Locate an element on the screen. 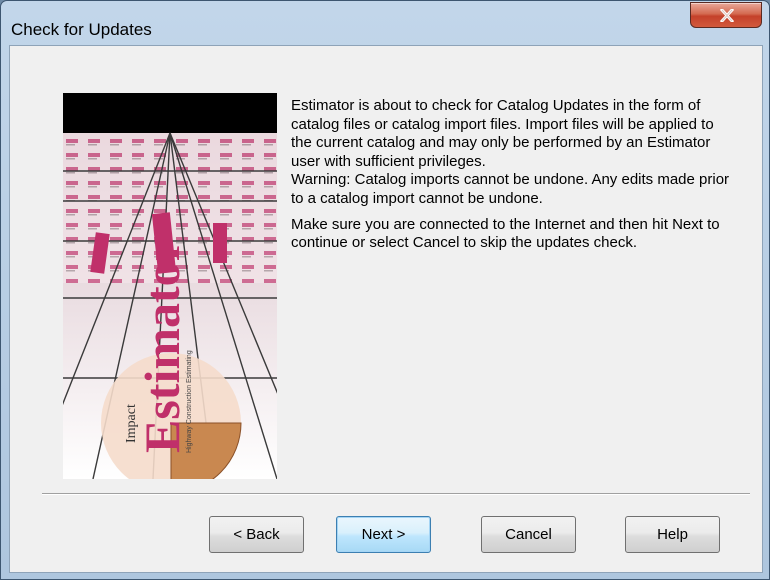  button-separator is located at coordinates (396, 494).